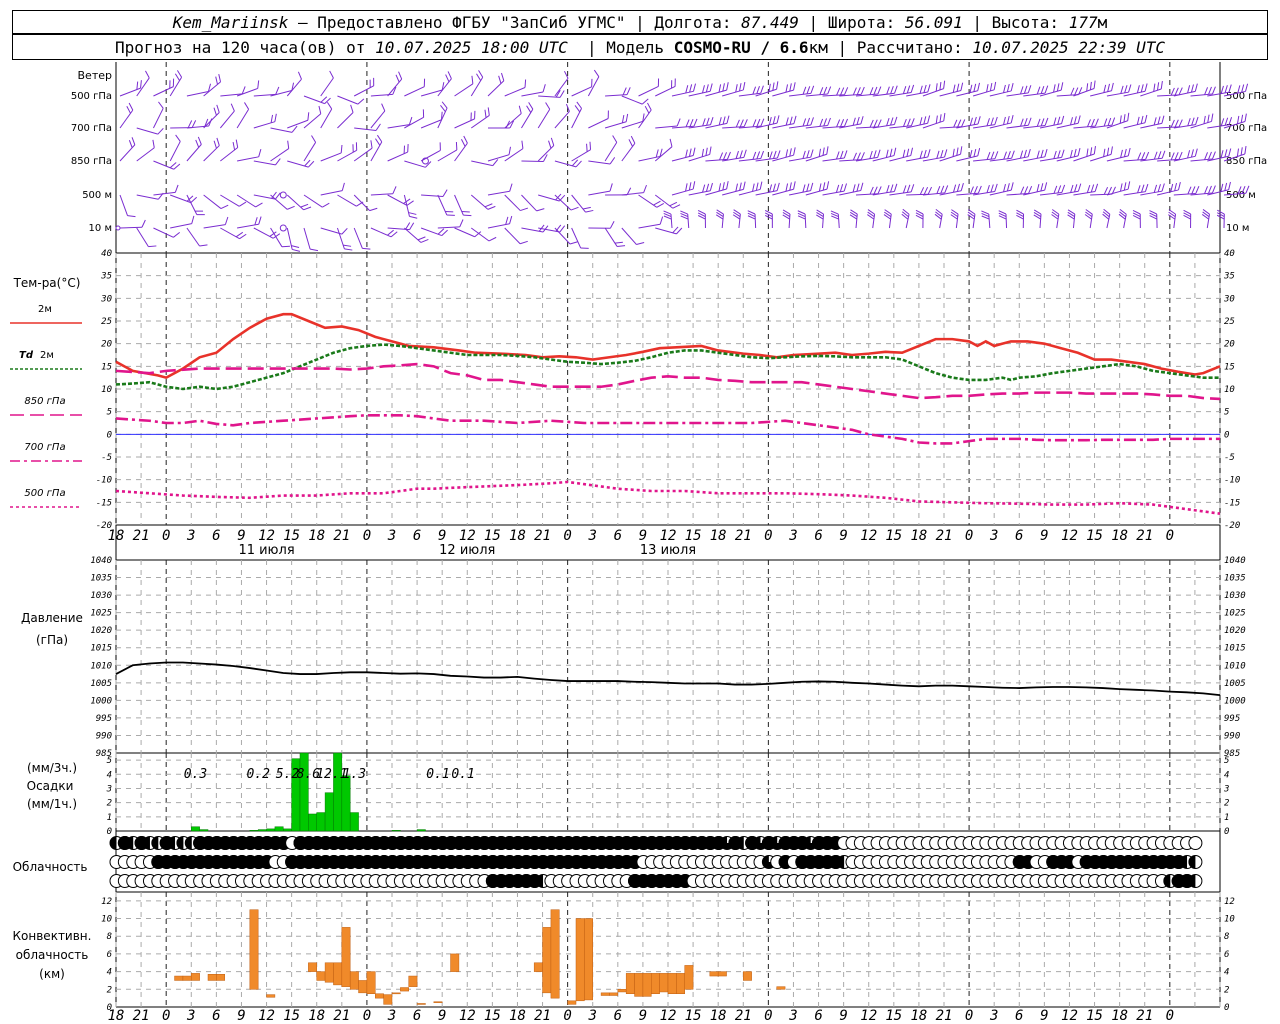 The width and height of the screenshot is (1280, 1024). I want to click on y-tick-label: 30, so click(1229, 299).